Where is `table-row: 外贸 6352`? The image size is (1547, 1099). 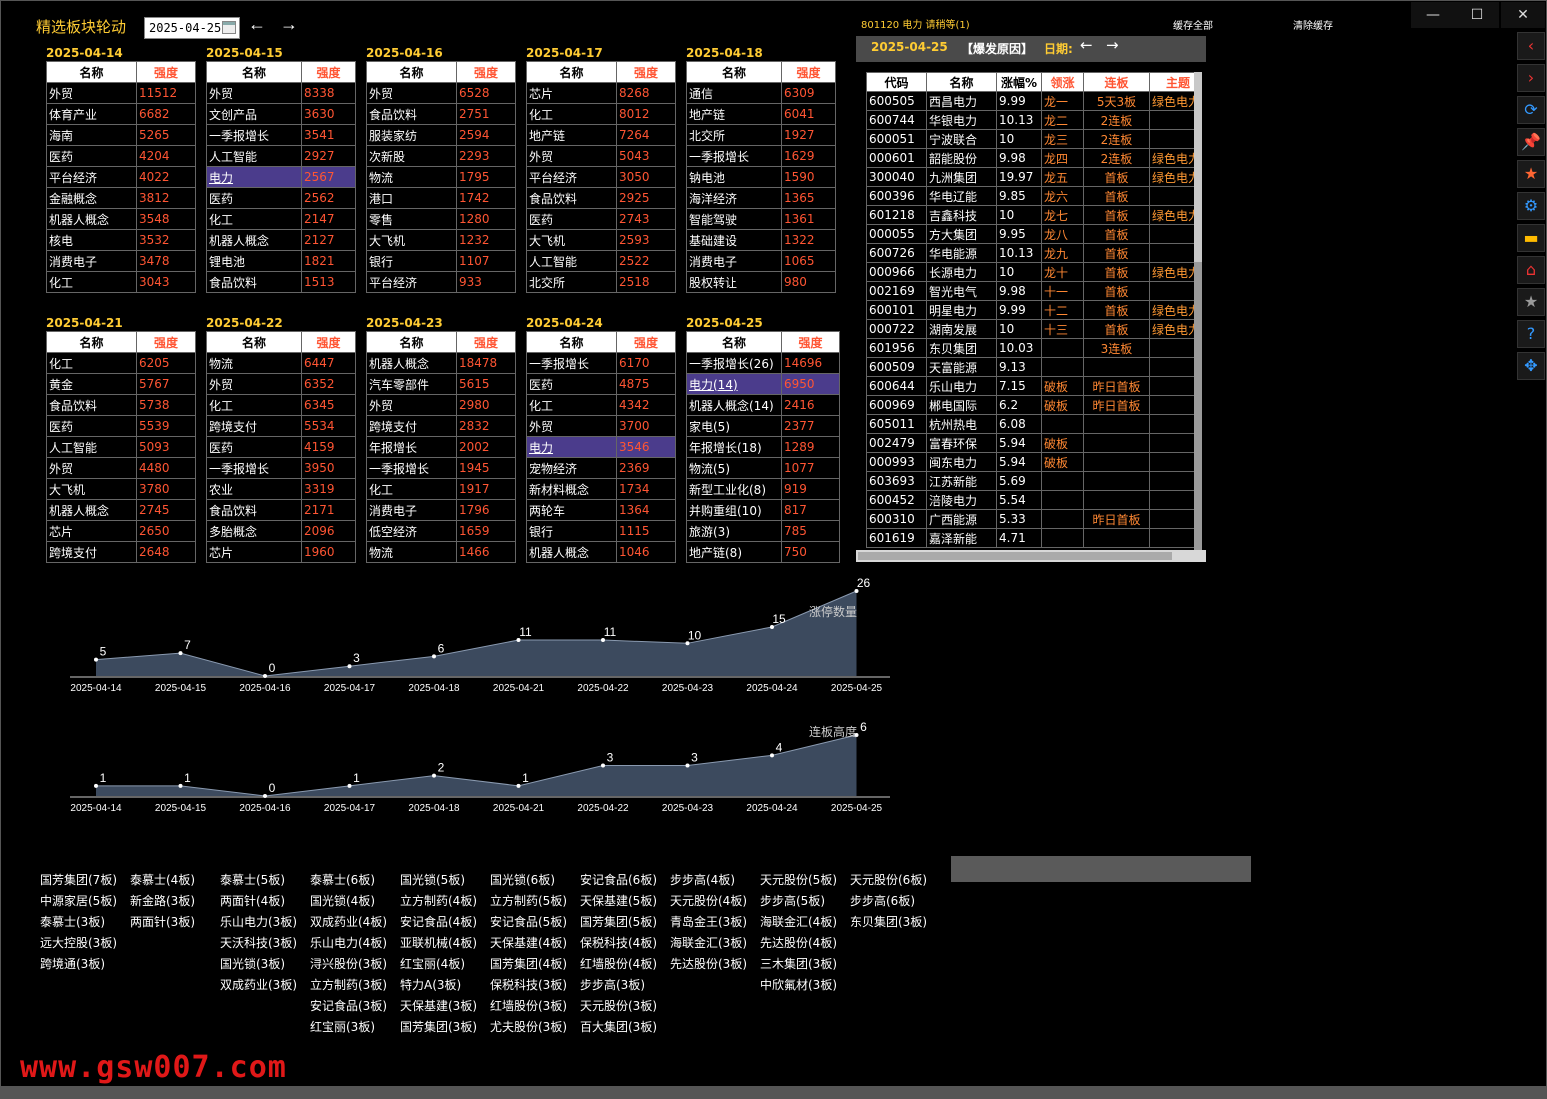 table-row: 外贸 6352 is located at coordinates (281, 384).